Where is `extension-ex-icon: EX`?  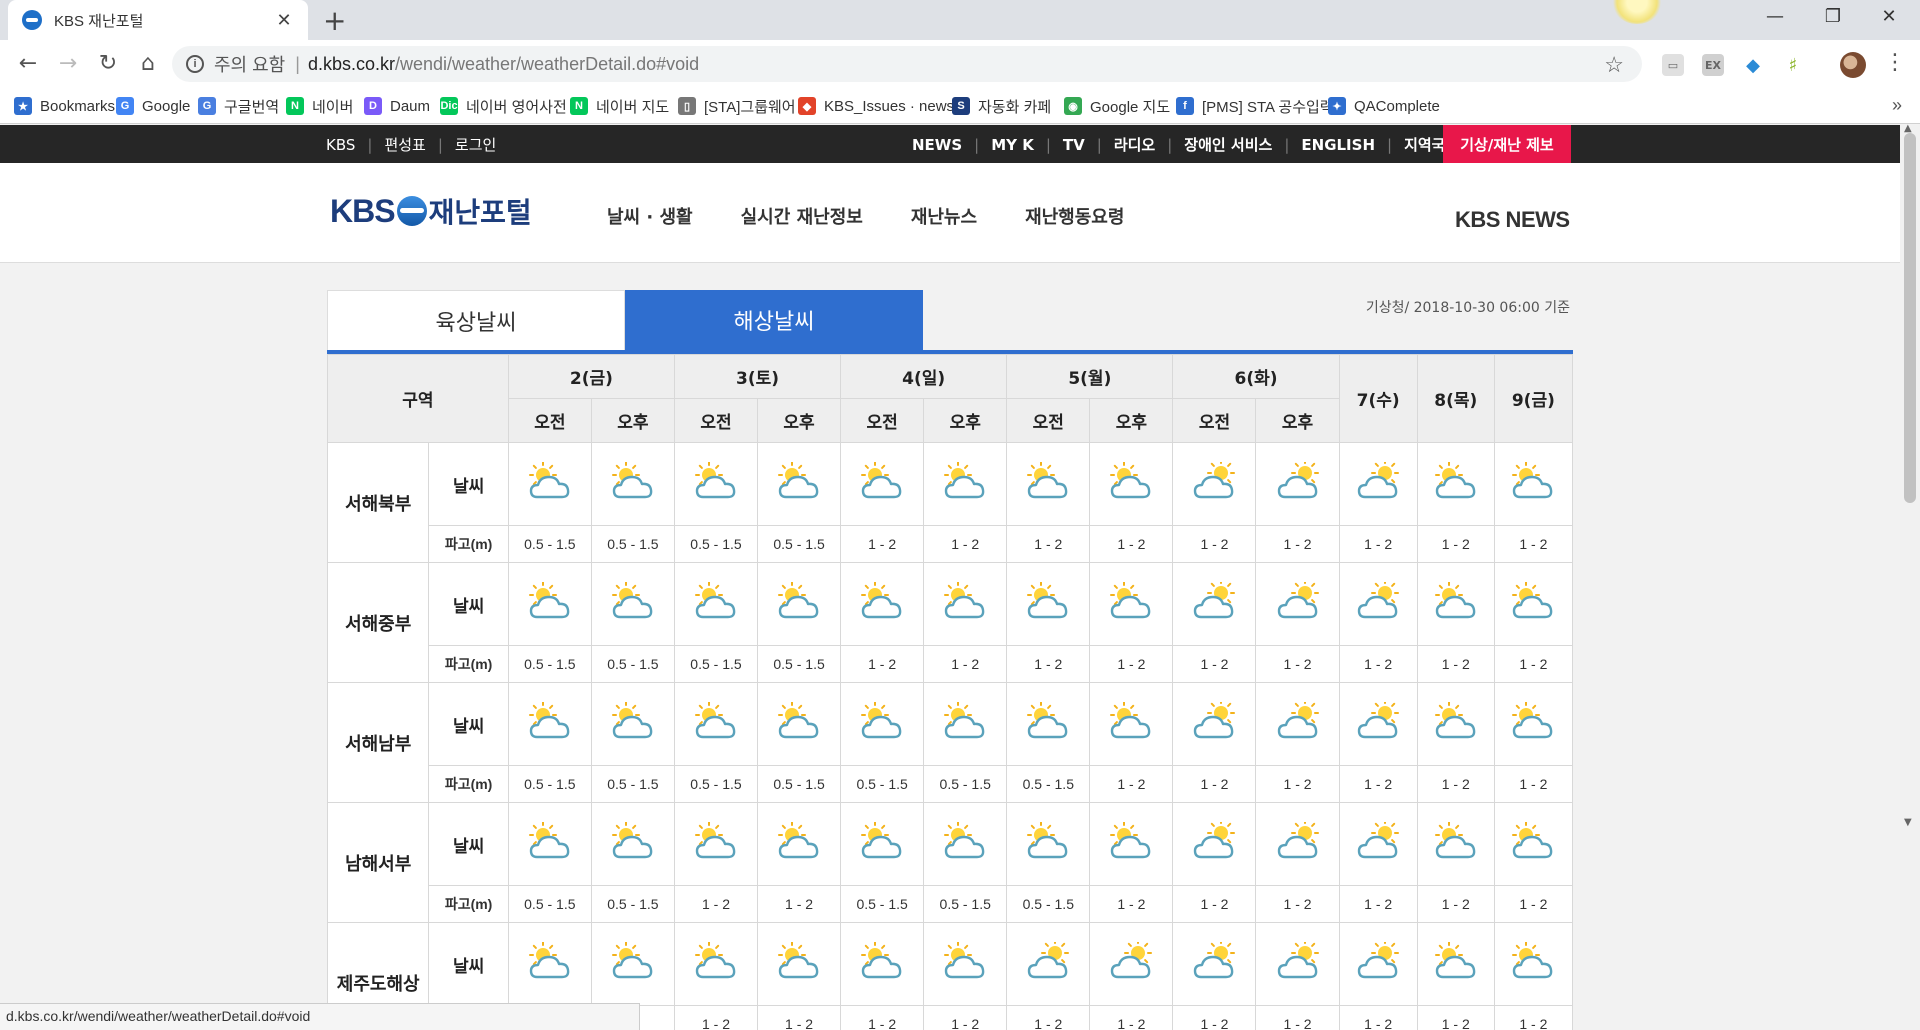
extension-ex-icon: EX is located at coordinates (1713, 65).